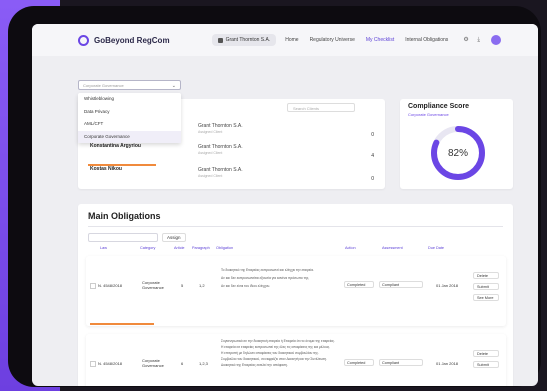 This screenshot has width=547, height=391. I want to click on client-selector: Grant Thornton S.A., so click(244, 40).